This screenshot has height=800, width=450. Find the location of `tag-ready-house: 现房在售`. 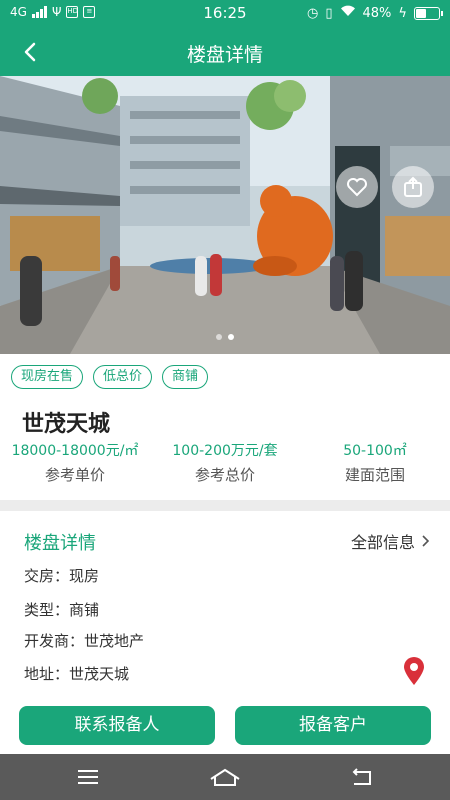

tag-ready-house: 现房在售 is located at coordinates (47, 377).